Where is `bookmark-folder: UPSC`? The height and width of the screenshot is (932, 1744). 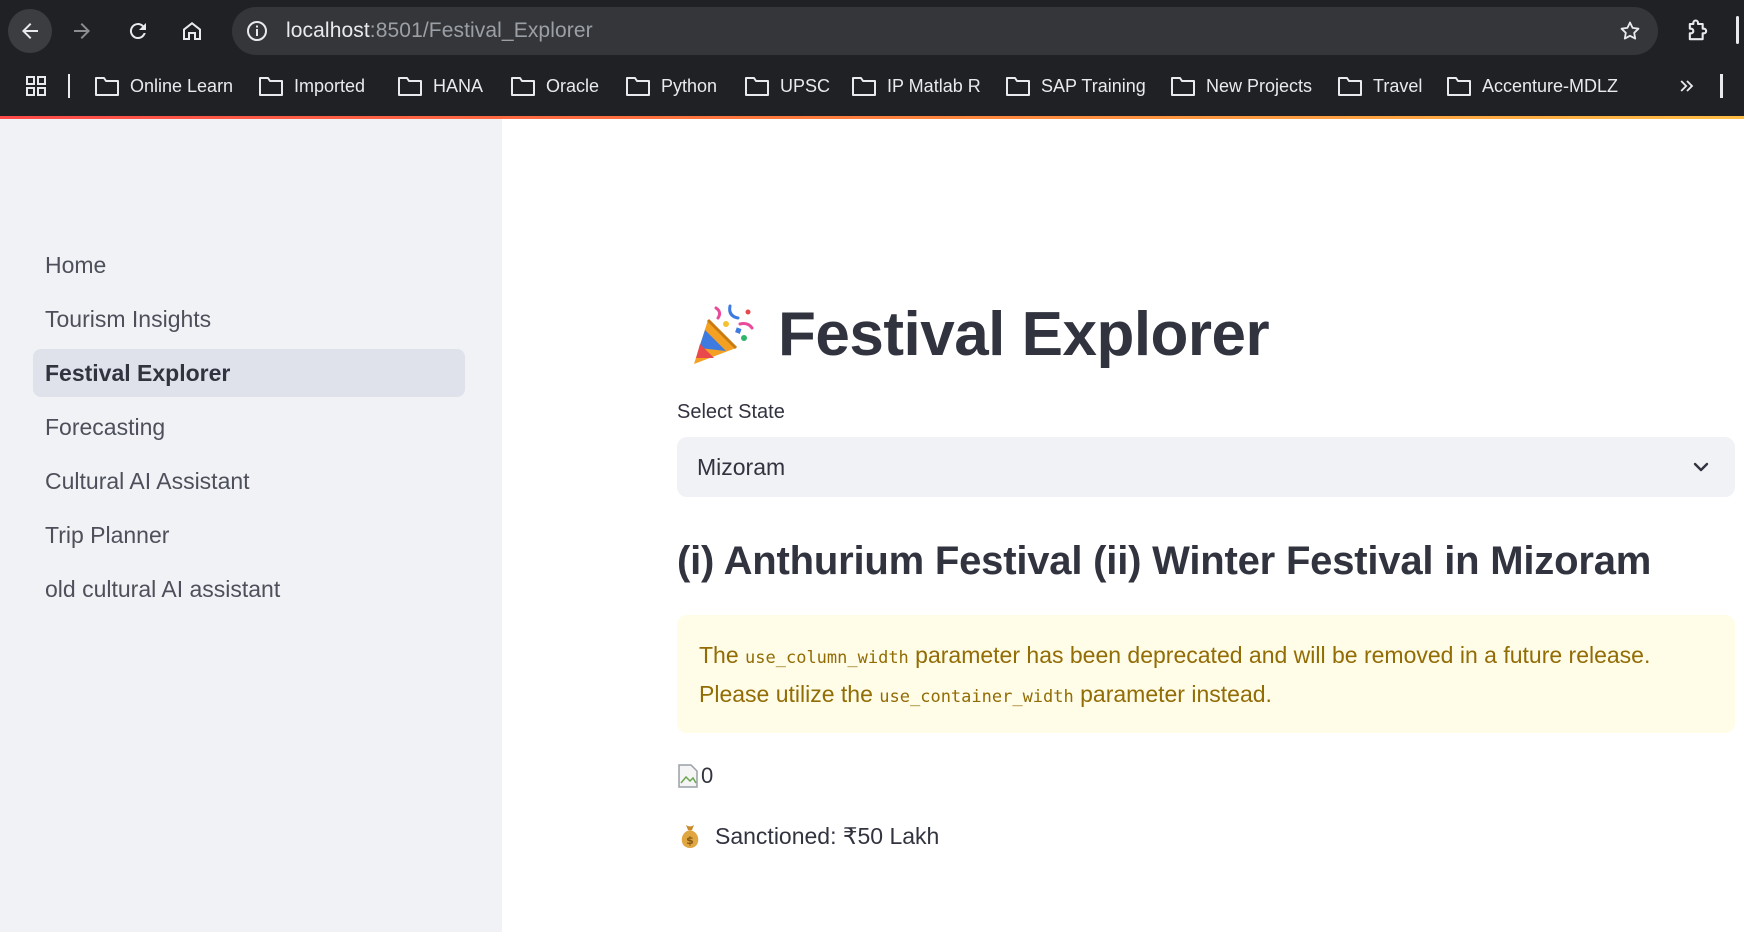
bookmark-folder: UPSC is located at coordinates (787, 86).